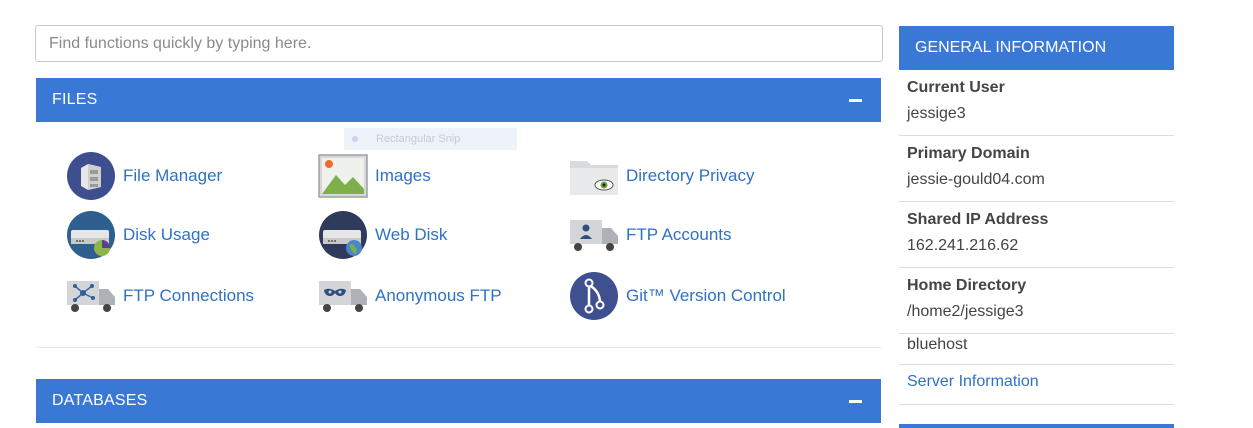 This screenshot has height=428, width=1253. I want to click on home-directory-label: Home Directory, so click(967, 285).